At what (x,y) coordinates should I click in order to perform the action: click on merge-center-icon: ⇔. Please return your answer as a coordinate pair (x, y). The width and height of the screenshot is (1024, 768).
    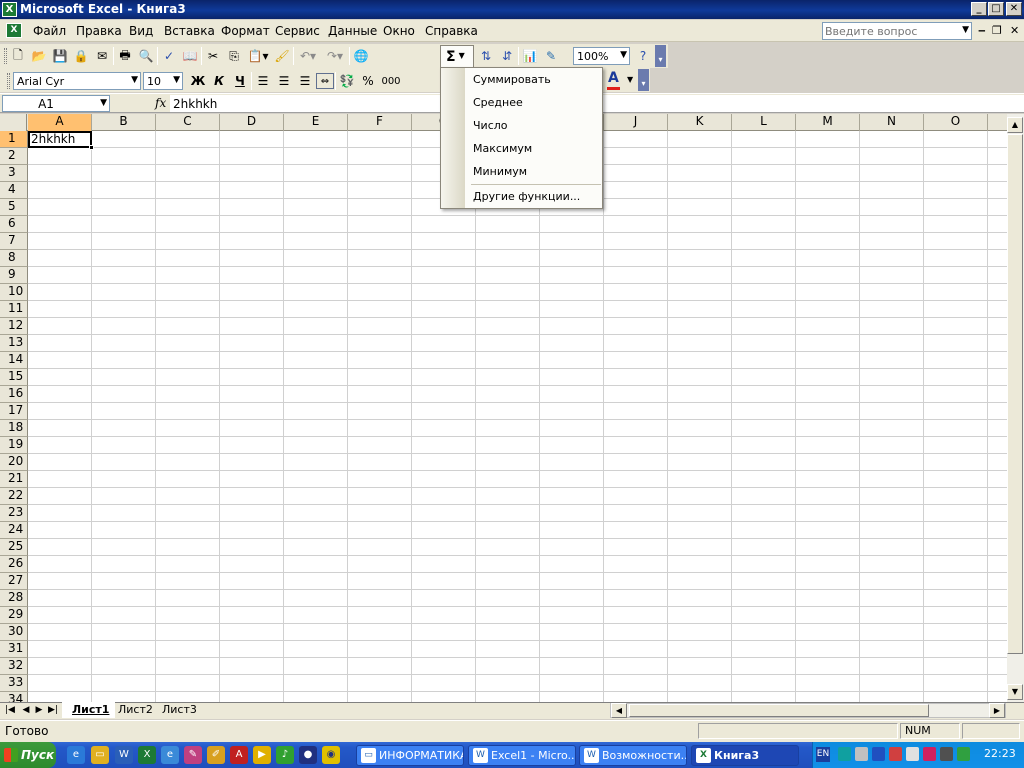
    Looking at the image, I should click on (325, 81).